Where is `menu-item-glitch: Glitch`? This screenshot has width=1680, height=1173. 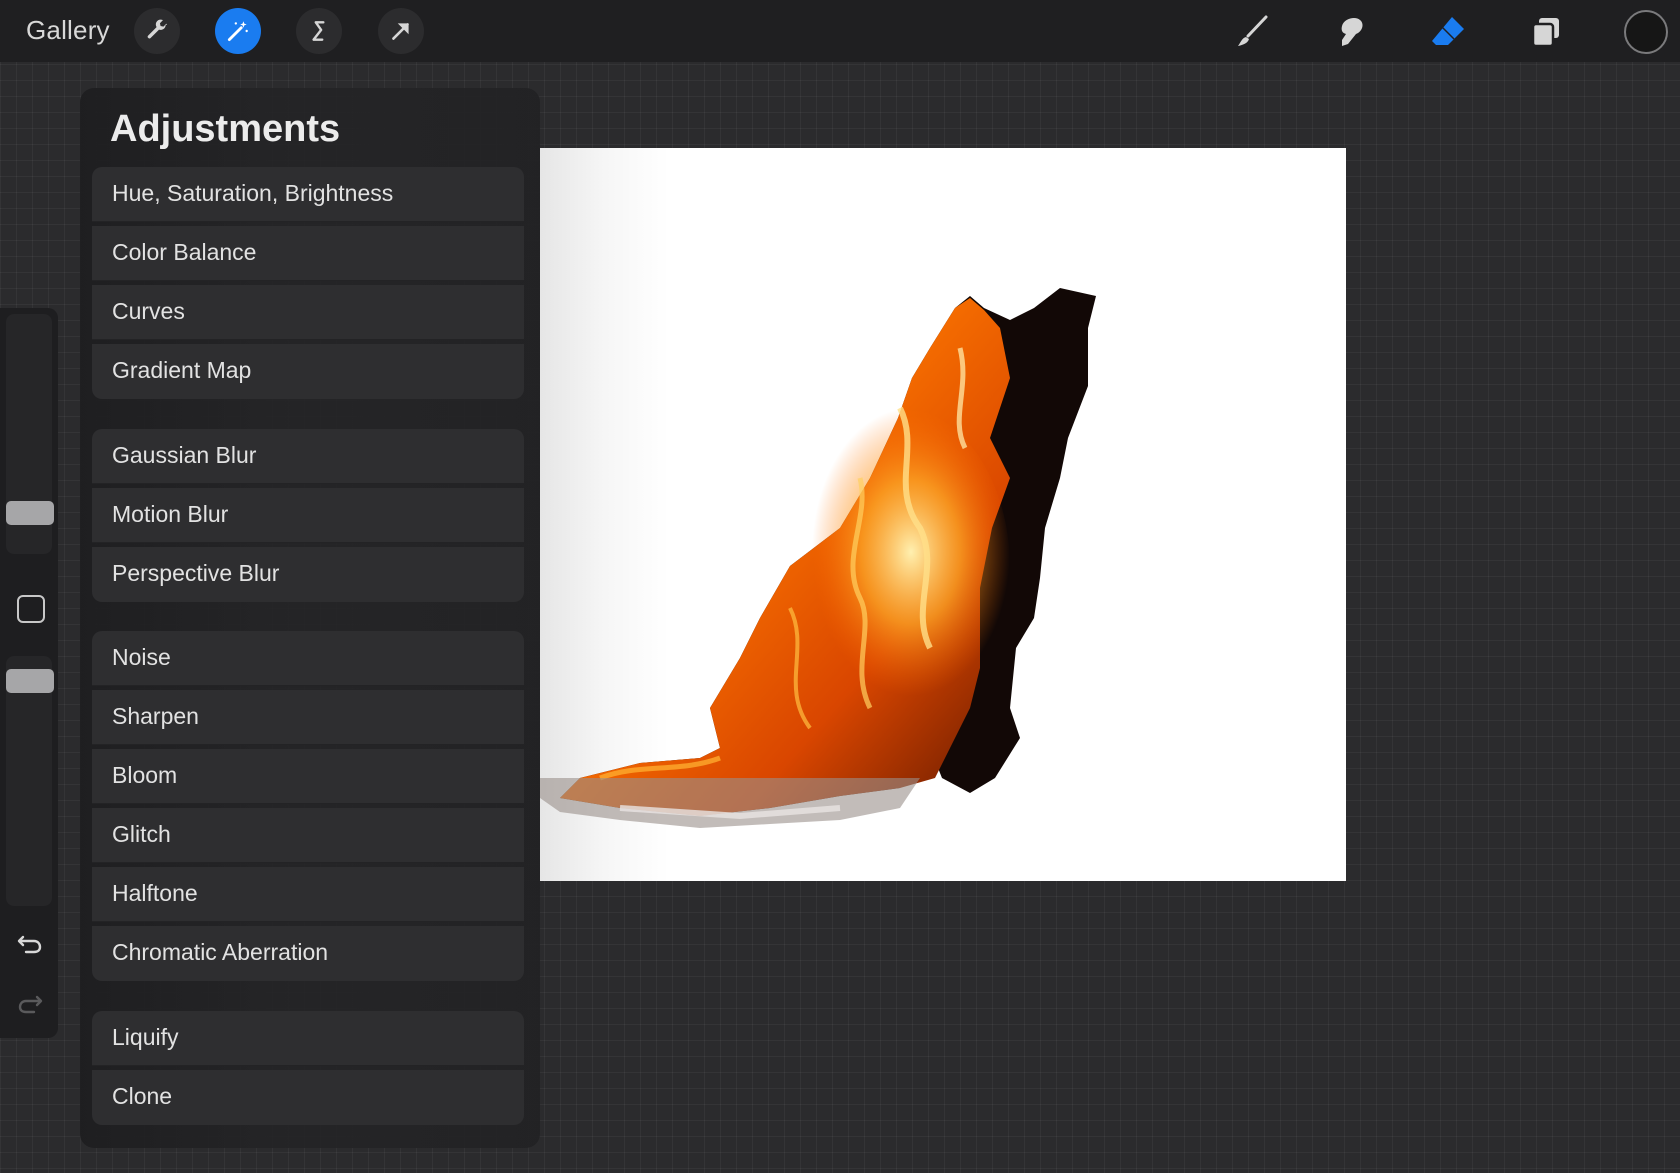 menu-item-glitch: Glitch is located at coordinates (308, 835).